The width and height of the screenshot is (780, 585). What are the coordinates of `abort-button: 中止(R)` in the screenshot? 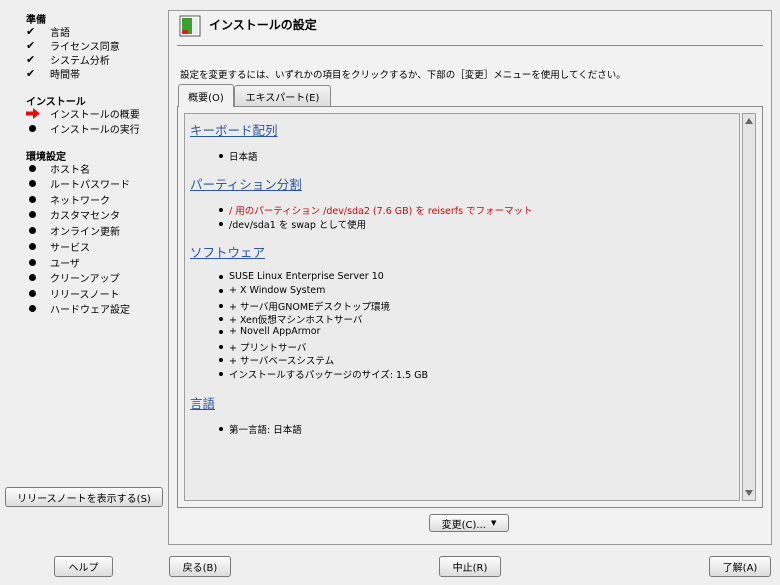 It's located at (470, 566).